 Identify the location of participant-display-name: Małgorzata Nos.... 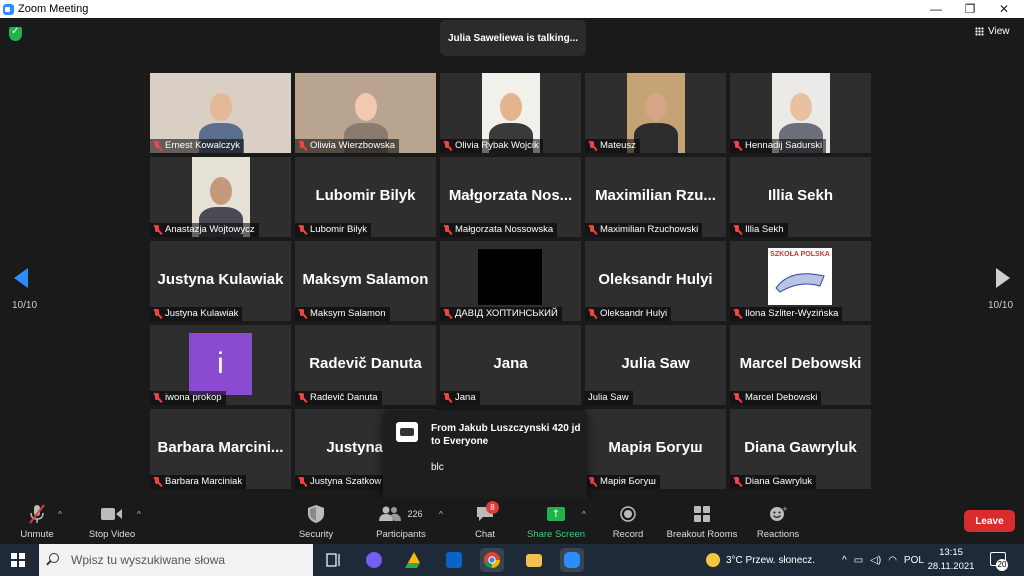
(510, 195).